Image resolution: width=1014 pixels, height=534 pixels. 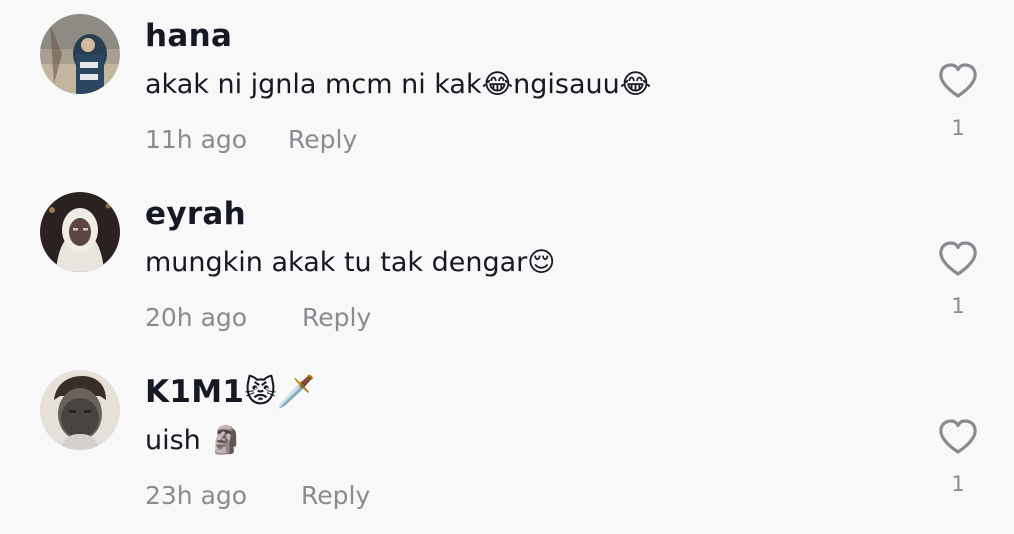 What do you see at coordinates (196, 139) in the screenshot?
I see `timestamp: 11h ago` at bounding box center [196, 139].